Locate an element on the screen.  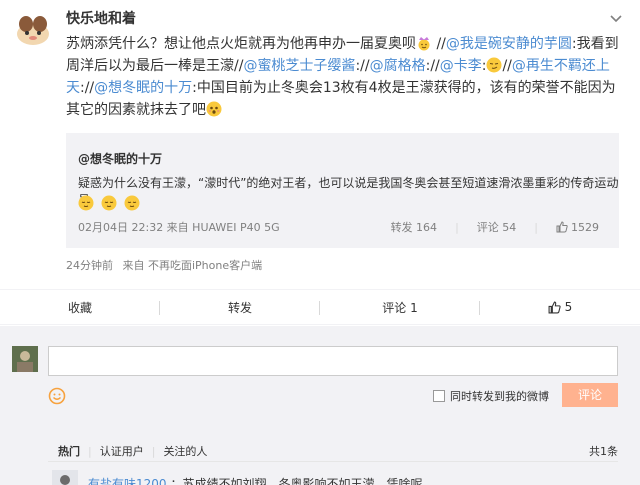
repost-count: 转发 164 is located at coordinates (414, 227).